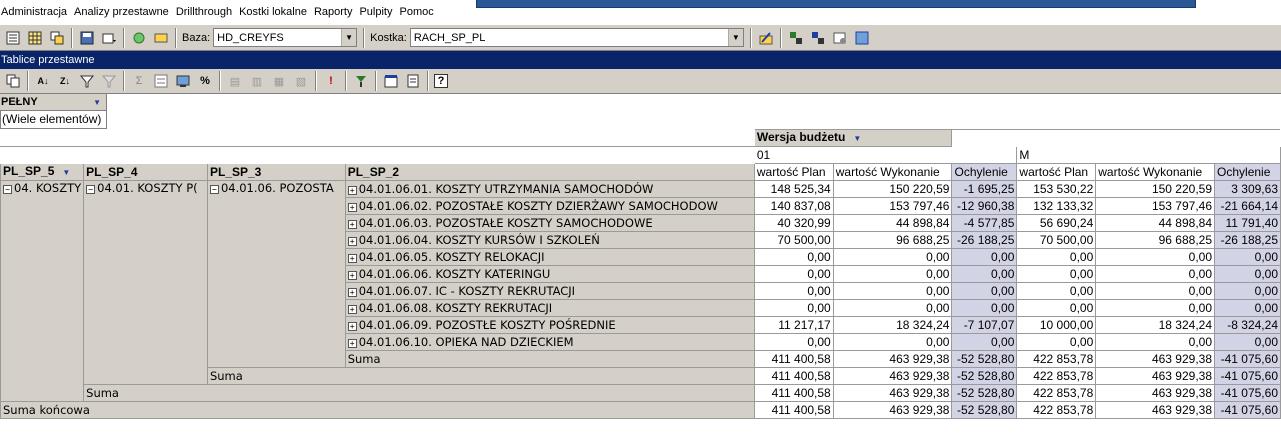  I want to click on row-field-pl-sp-3: PL_SP_3, so click(276, 172).